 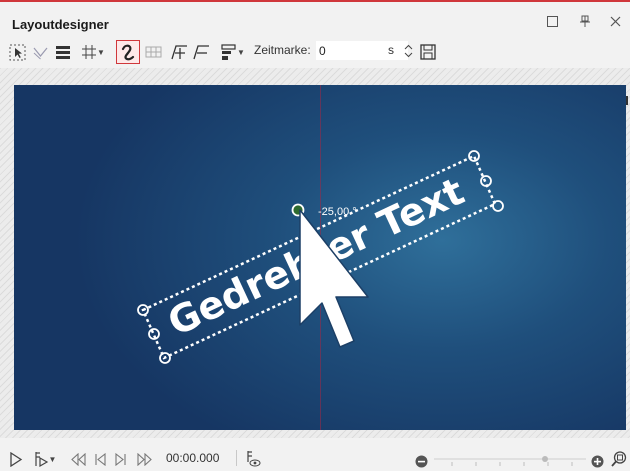 I want to click on save-icon, so click(x=428, y=52).